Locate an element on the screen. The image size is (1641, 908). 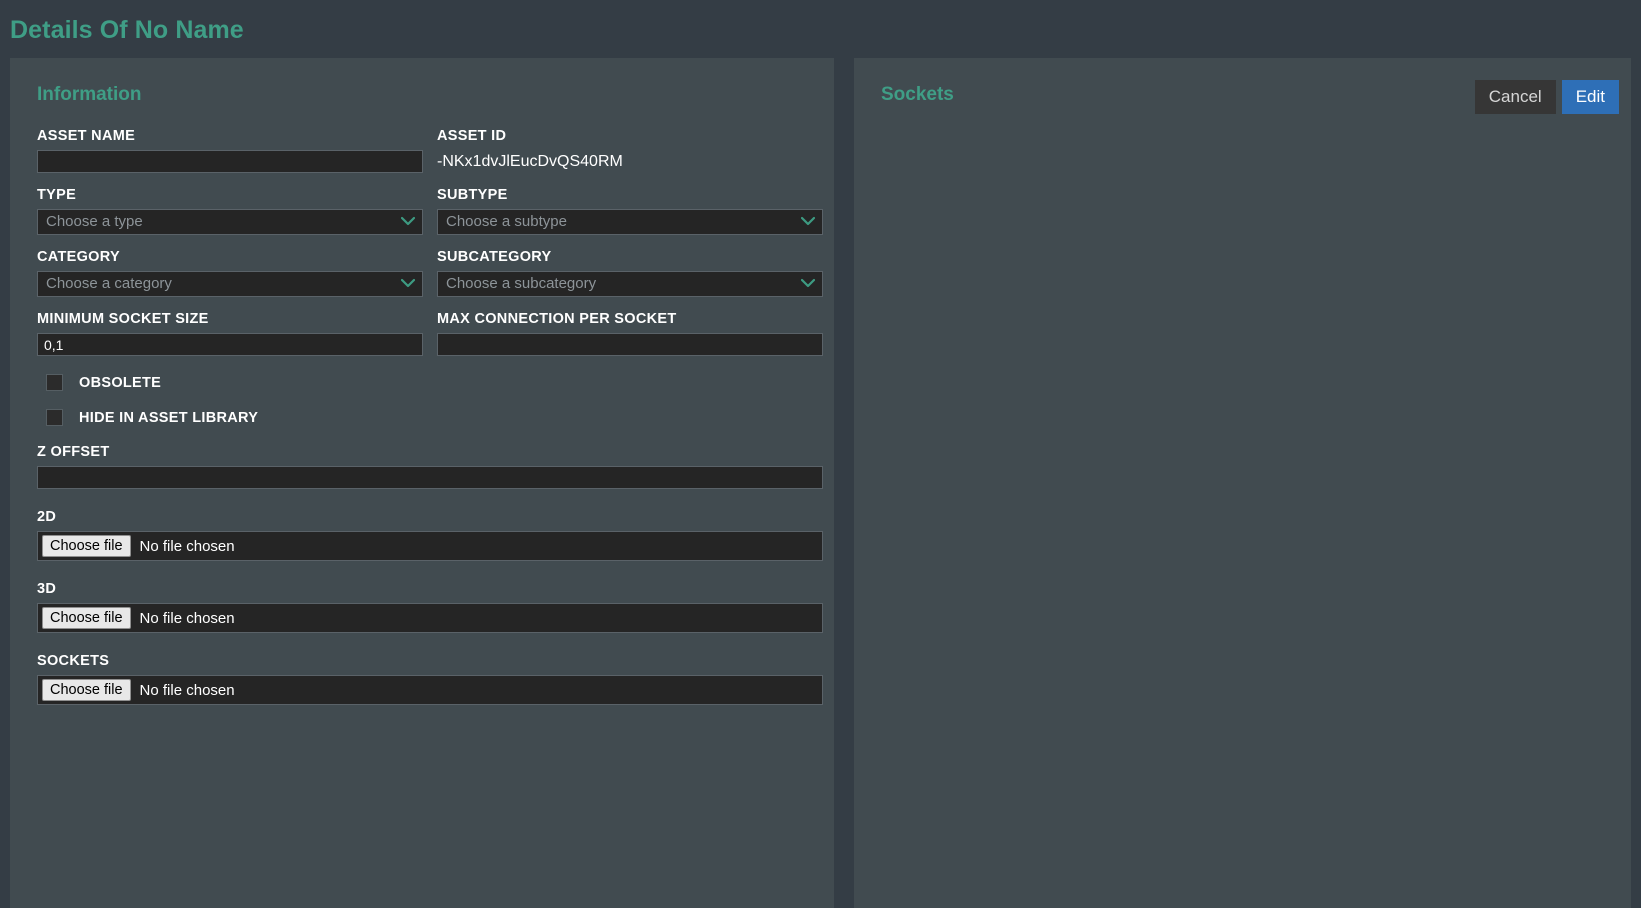
asset-name-label: Asset Name is located at coordinates (86, 136).